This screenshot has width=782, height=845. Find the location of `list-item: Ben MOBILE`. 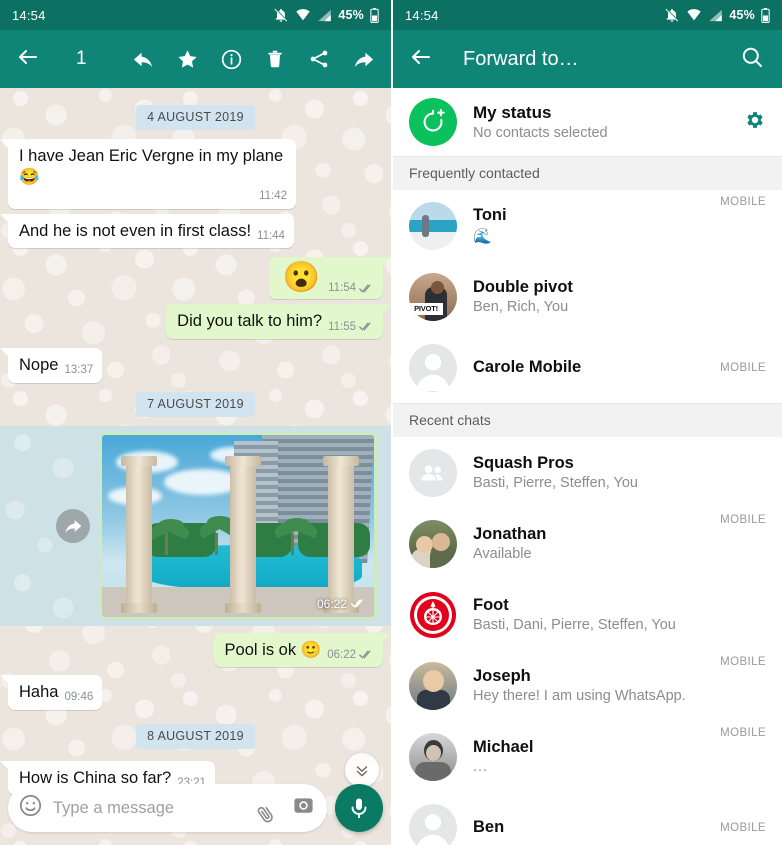

list-item: Ben MOBILE is located at coordinates (587, 818).